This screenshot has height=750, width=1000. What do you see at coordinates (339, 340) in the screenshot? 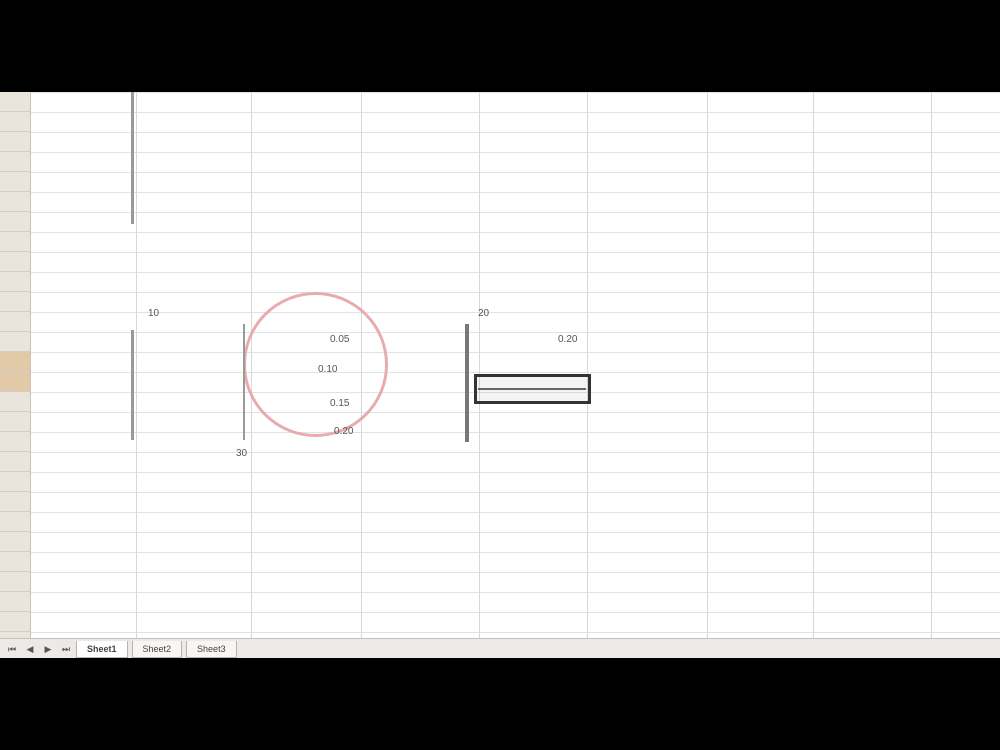
I see `cell-value: 0.05` at bounding box center [339, 340].